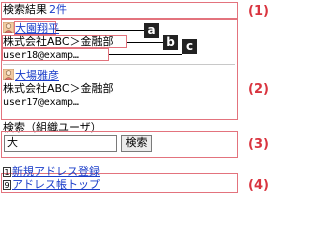 Image resolution: width=320 pixels, height=240 pixels. I want to click on section-number-3: (3), so click(258, 144).